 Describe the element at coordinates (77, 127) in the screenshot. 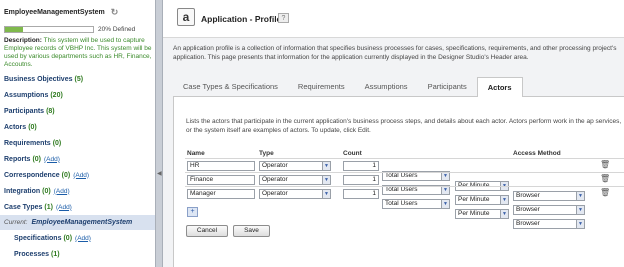

I see `nav-item-actors: Actors (0)` at that location.